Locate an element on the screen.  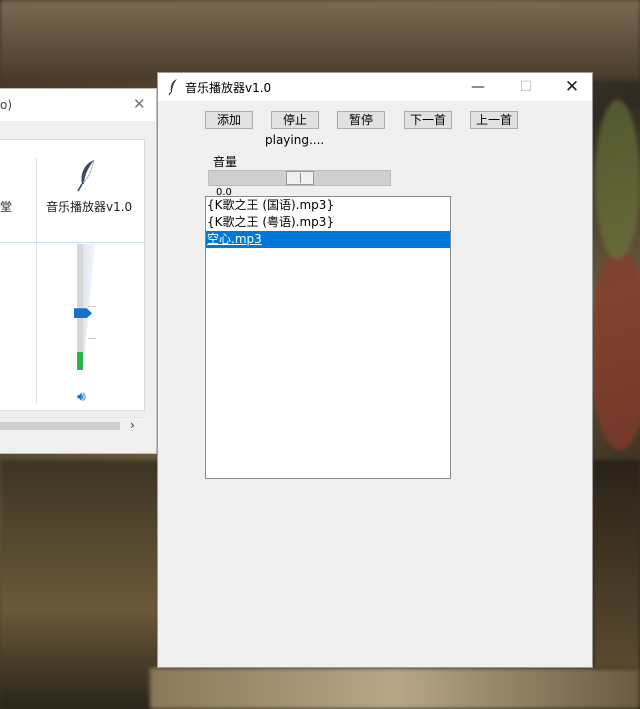
volume-mixer-window: o) ✕ 堂 音乐播放器v1.0 🔊︎ › is located at coordinates (78, 271).